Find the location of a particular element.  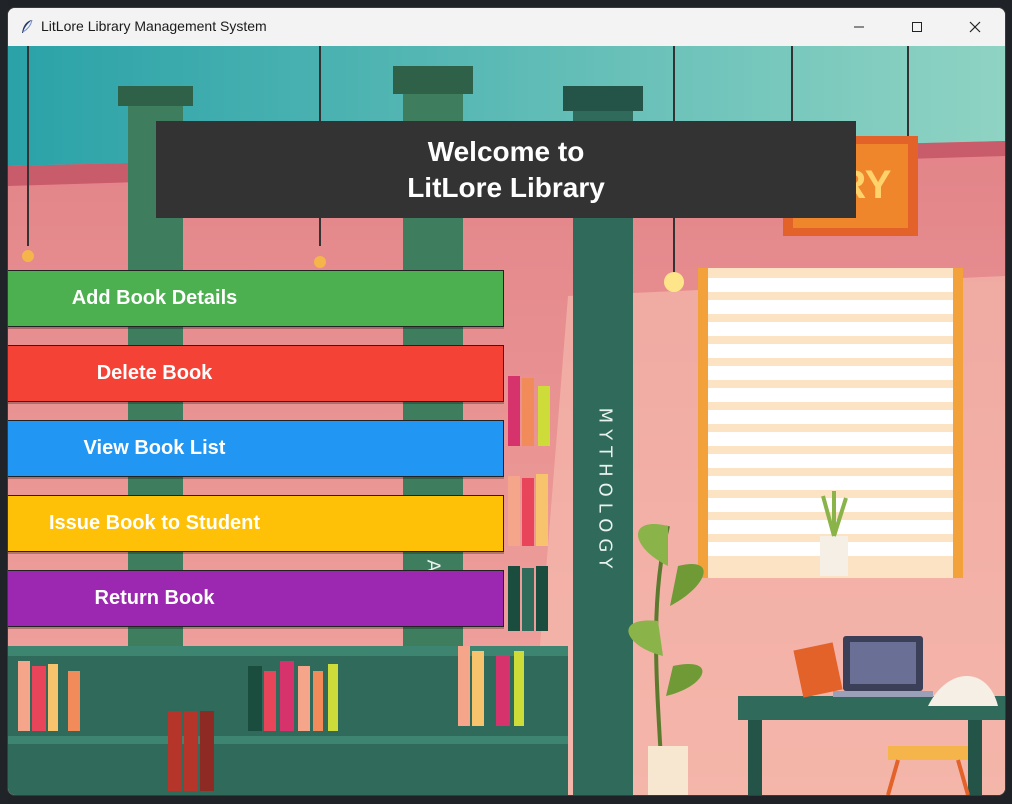

delete-book-button: Delete Book is located at coordinates (256, 373).